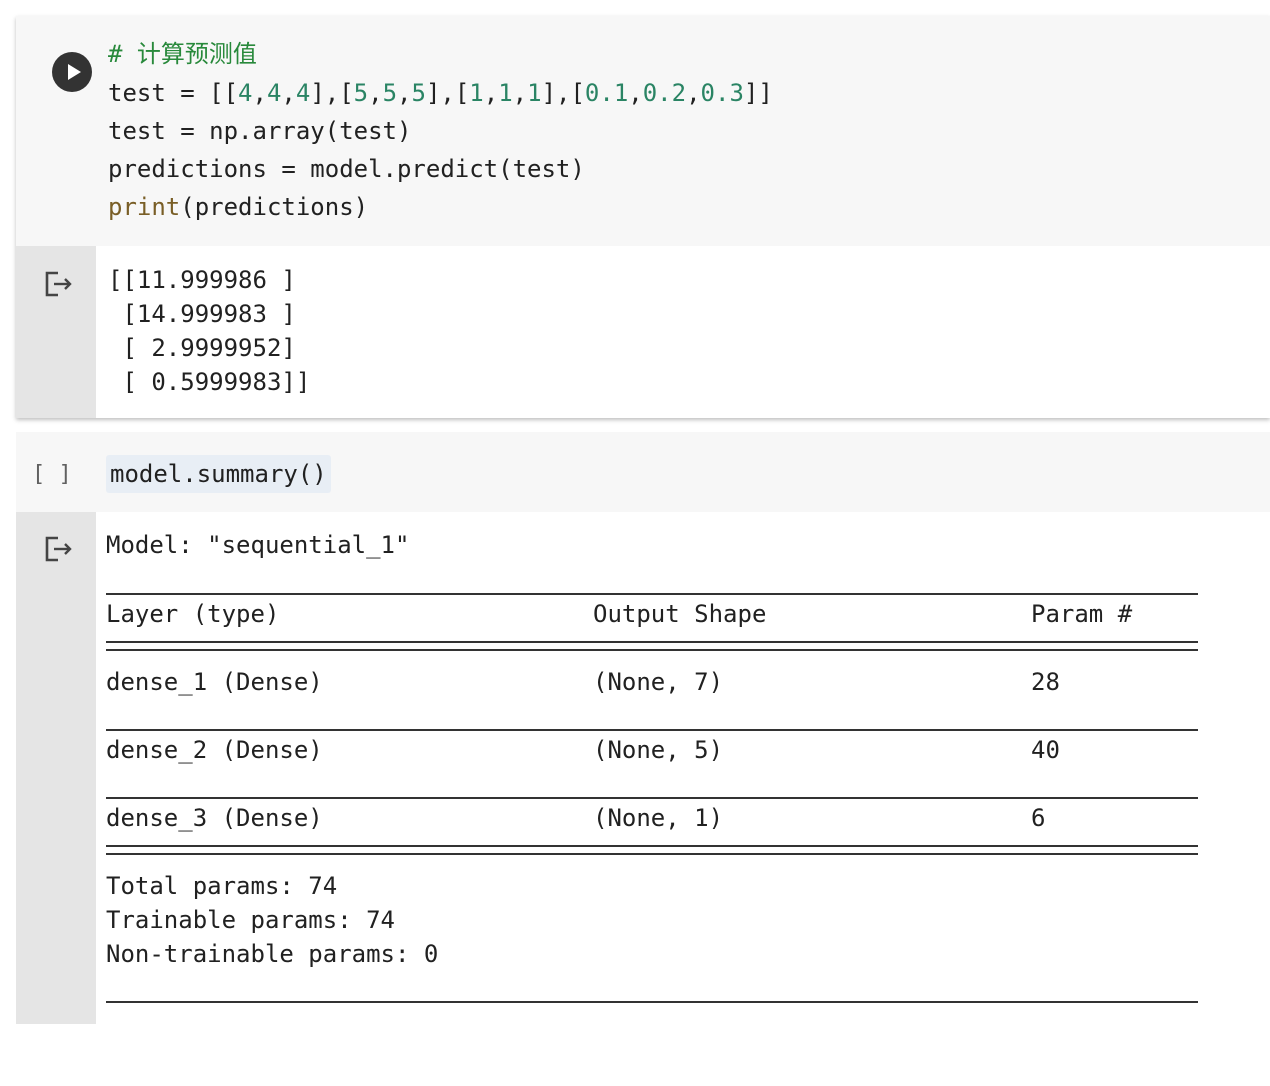 Image resolution: width=1270 pixels, height=1086 pixels. Describe the element at coordinates (1045, 682) in the screenshot. I see `layer-params: 28` at that location.